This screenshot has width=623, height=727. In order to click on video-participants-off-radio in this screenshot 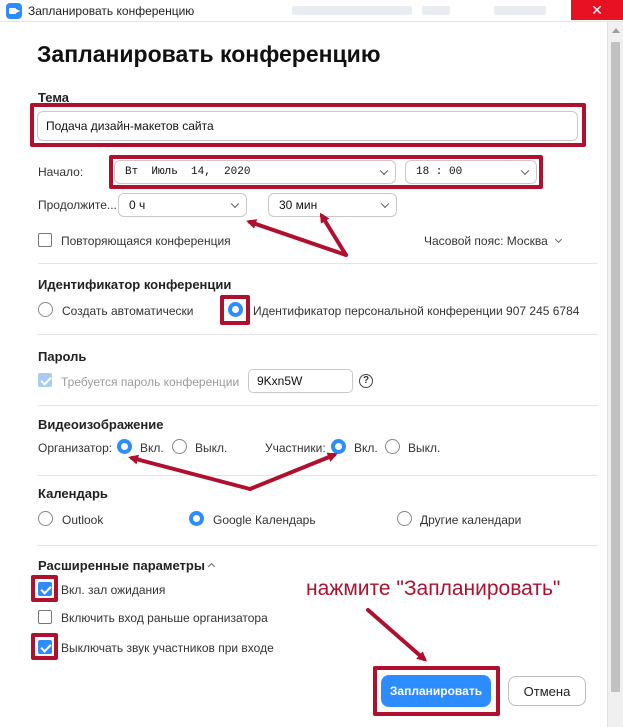, I will do `click(392, 446)`.